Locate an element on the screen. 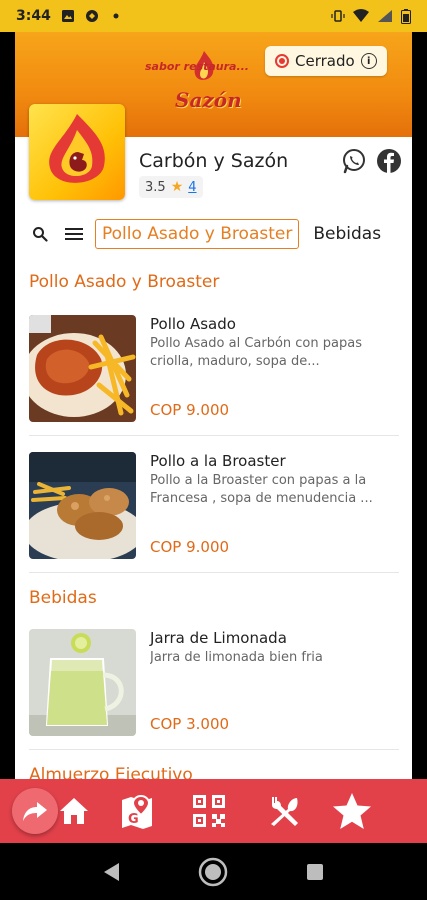  back-triangle-icon is located at coordinates (111, 872).